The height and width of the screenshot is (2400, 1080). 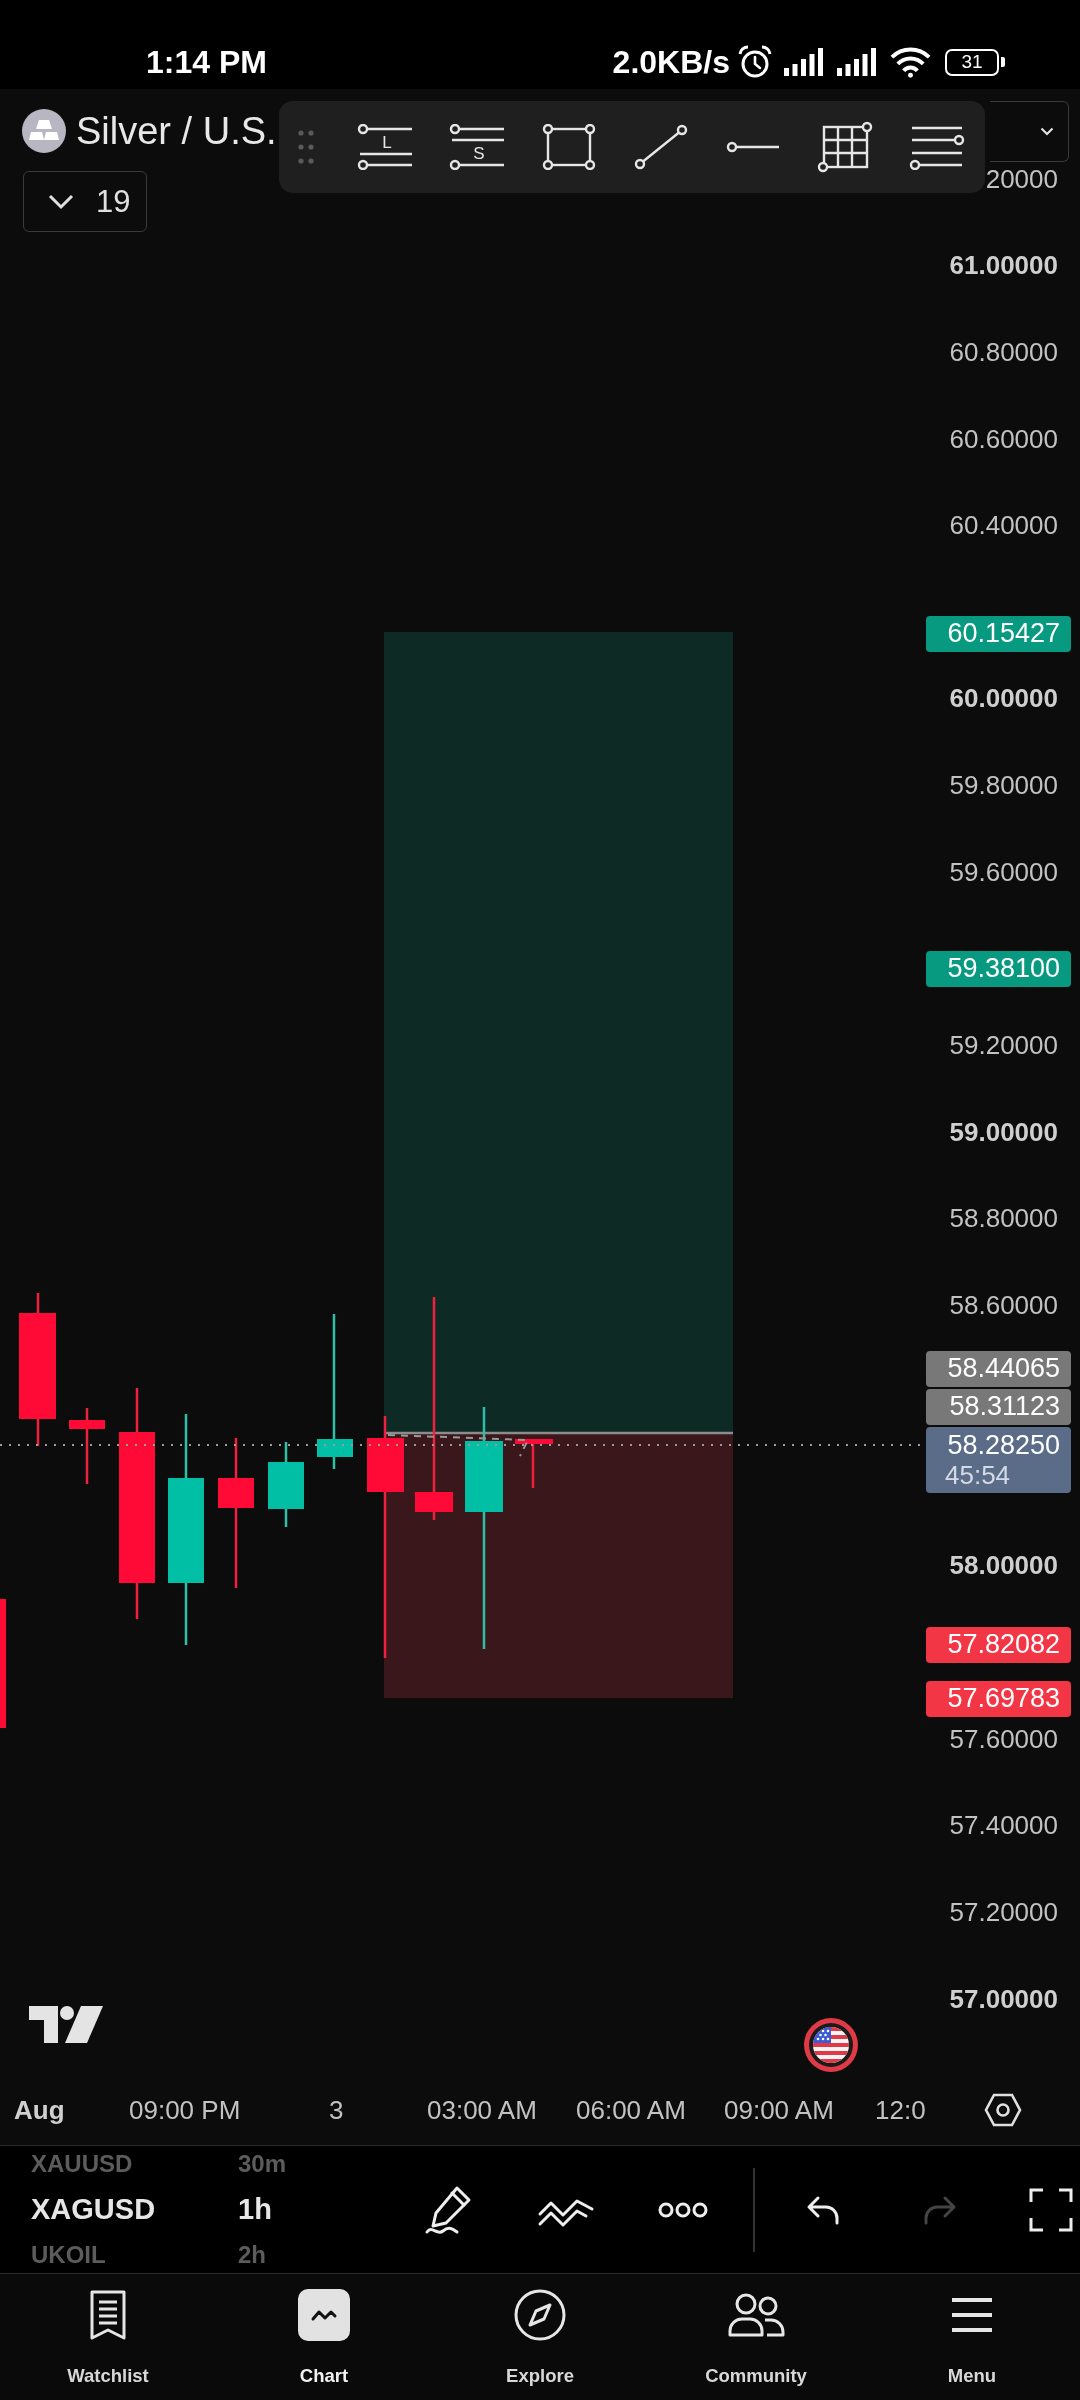 What do you see at coordinates (1003, 1826) in the screenshot?
I see `price-tick-label: 57.40000` at bounding box center [1003, 1826].